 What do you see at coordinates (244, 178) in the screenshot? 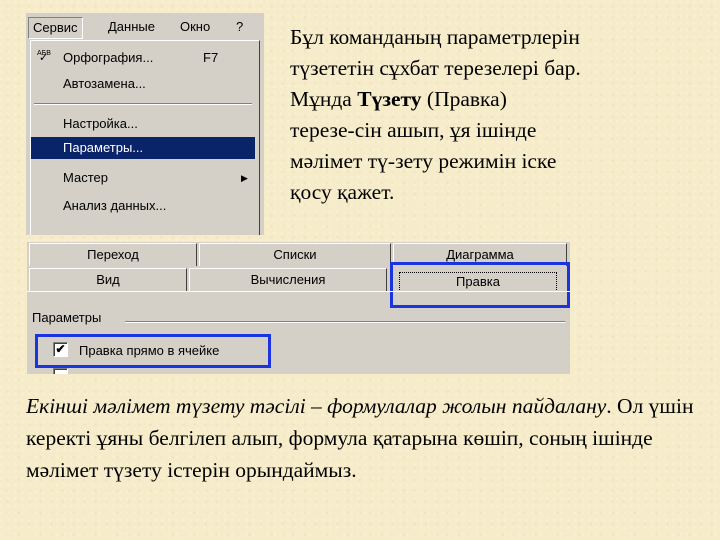
I see `submenu-arrow-icon: ▶` at bounding box center [244, 178].